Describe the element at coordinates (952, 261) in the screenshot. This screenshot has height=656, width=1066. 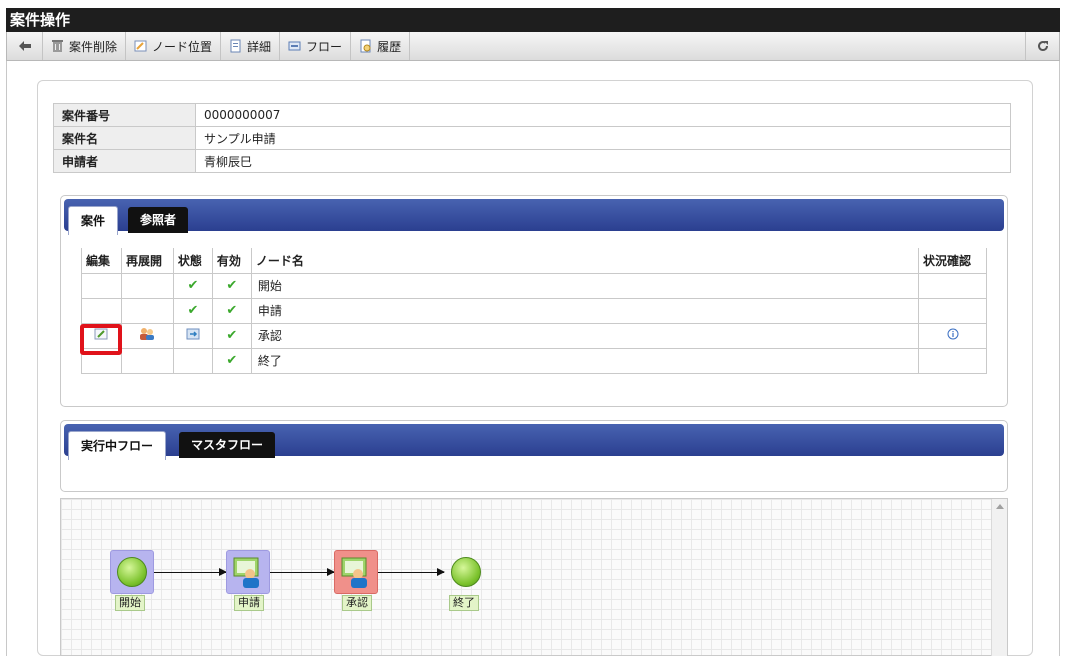
I see `col-status-check: 状況確認` at that location.